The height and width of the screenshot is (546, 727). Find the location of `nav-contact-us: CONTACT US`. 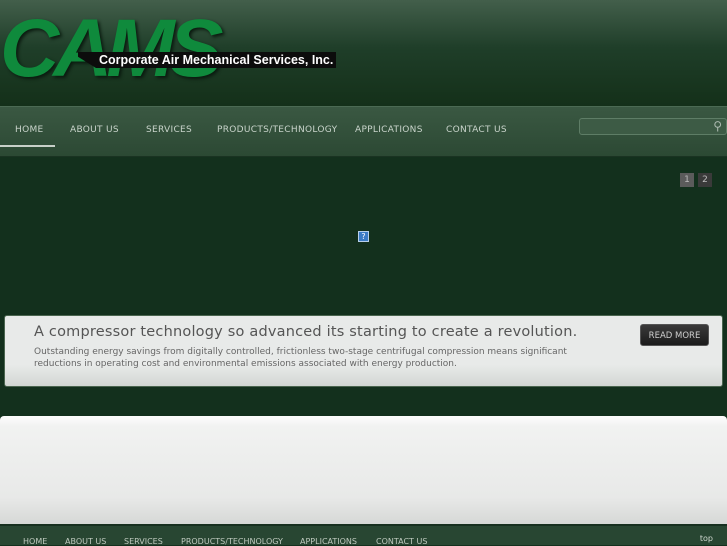

nav-contact-us: CONTACT US is located at coordinates (476, 130).